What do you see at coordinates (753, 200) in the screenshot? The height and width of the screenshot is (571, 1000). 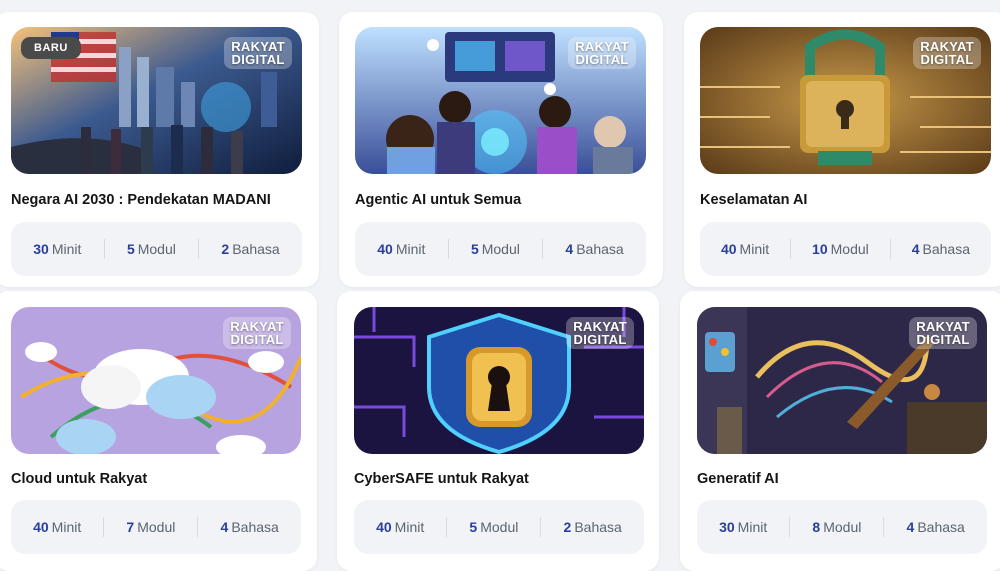 I see `course-title: Keselamatan AI` at bounding box center [753, 200].